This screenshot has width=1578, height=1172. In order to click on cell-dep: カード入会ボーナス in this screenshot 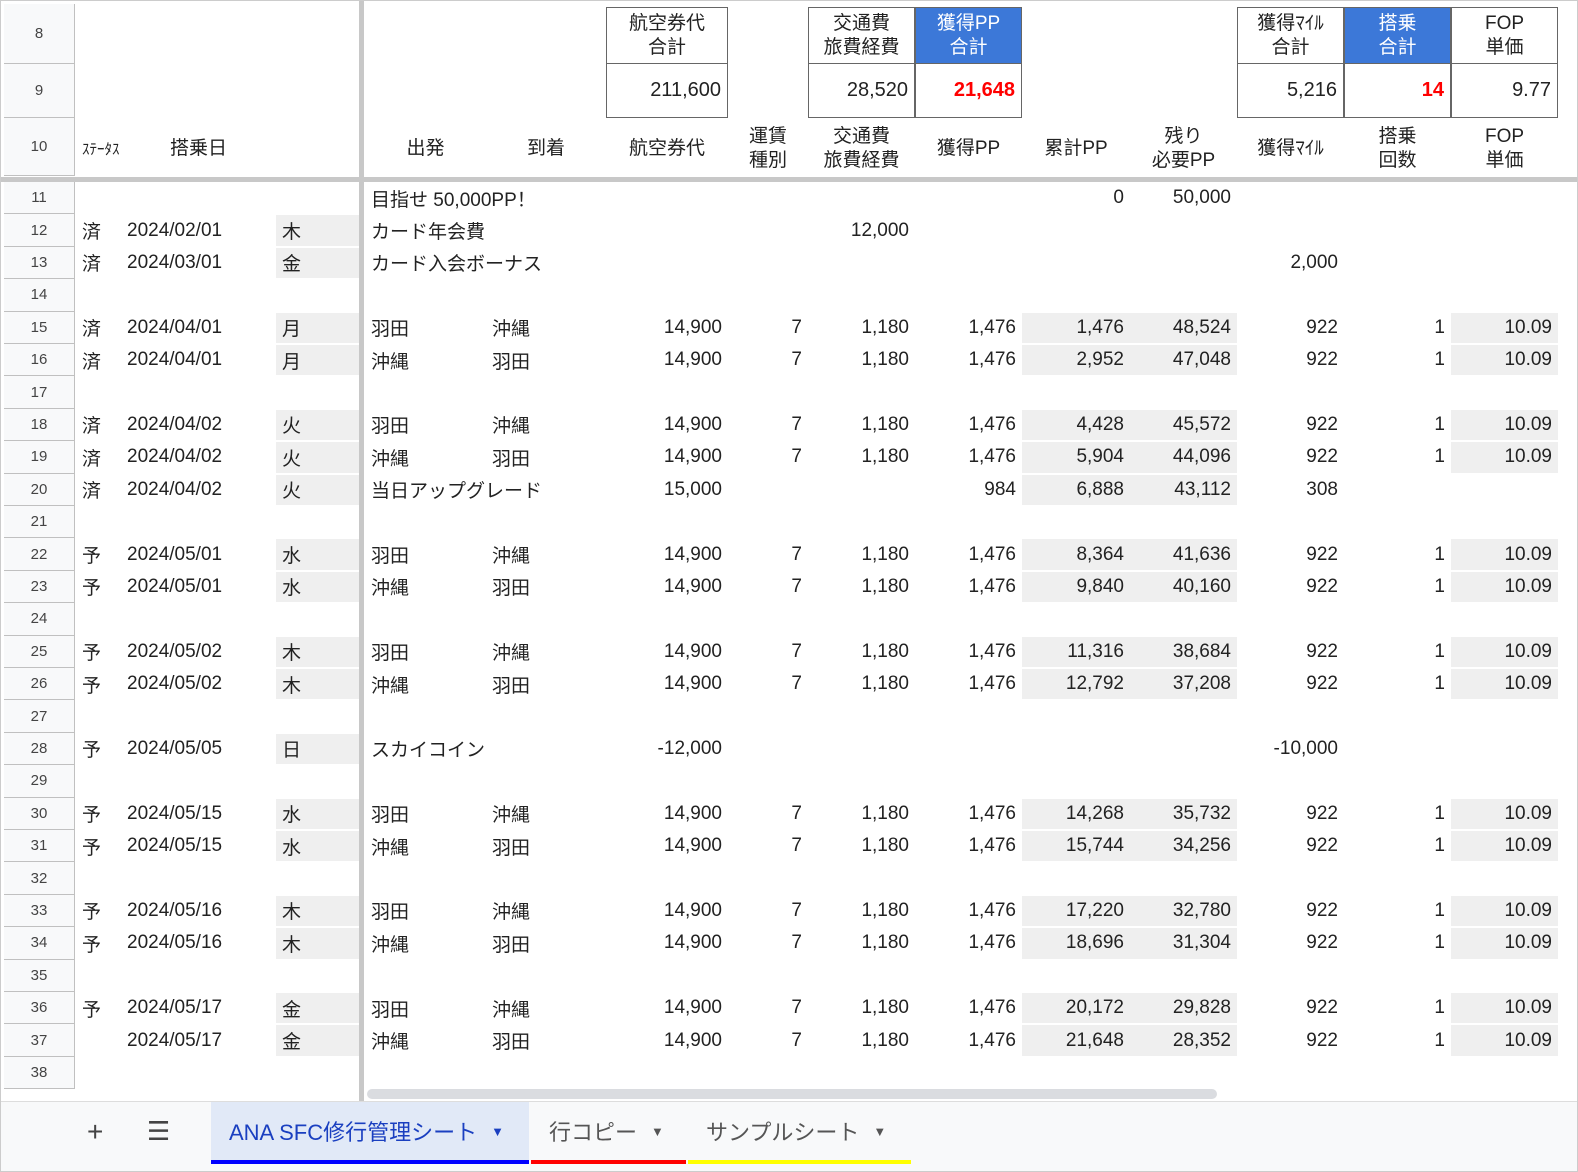, I will do `click(453, 263)`.